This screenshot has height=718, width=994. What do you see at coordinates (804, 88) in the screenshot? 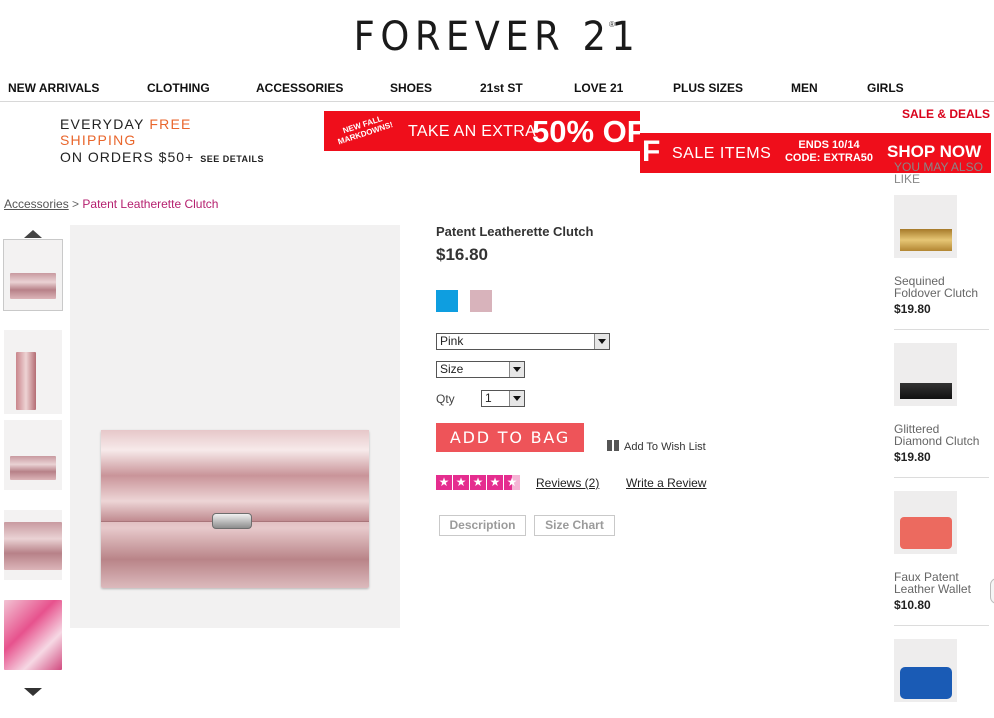
I see `nav-men: MEN` at bounding box center [804, 88].